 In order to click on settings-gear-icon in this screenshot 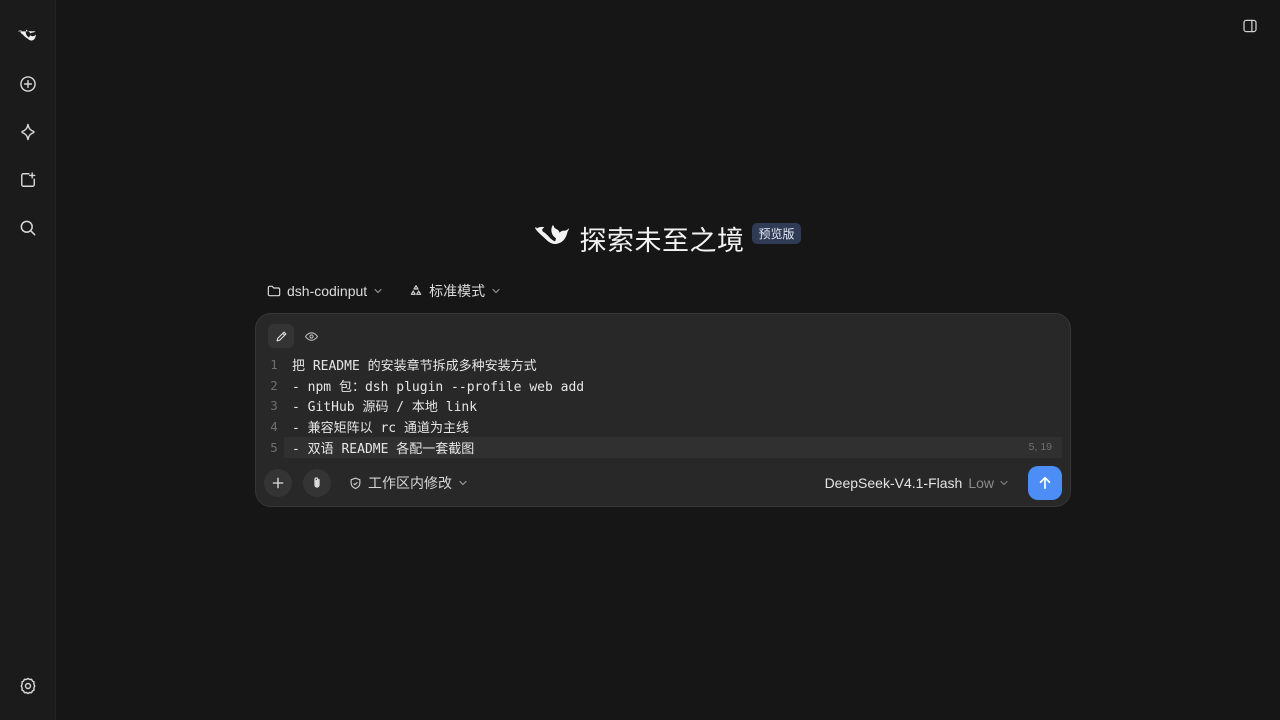, I will do `click(28, 686)`.